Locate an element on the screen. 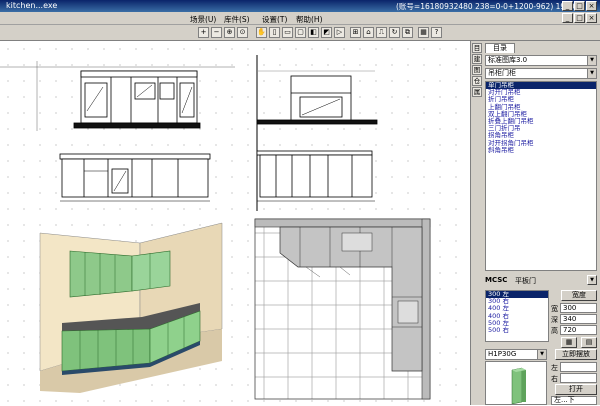 This screenshot has width=600, height=406. menu-library: 库件(S) is located at coordinates (237, 19).